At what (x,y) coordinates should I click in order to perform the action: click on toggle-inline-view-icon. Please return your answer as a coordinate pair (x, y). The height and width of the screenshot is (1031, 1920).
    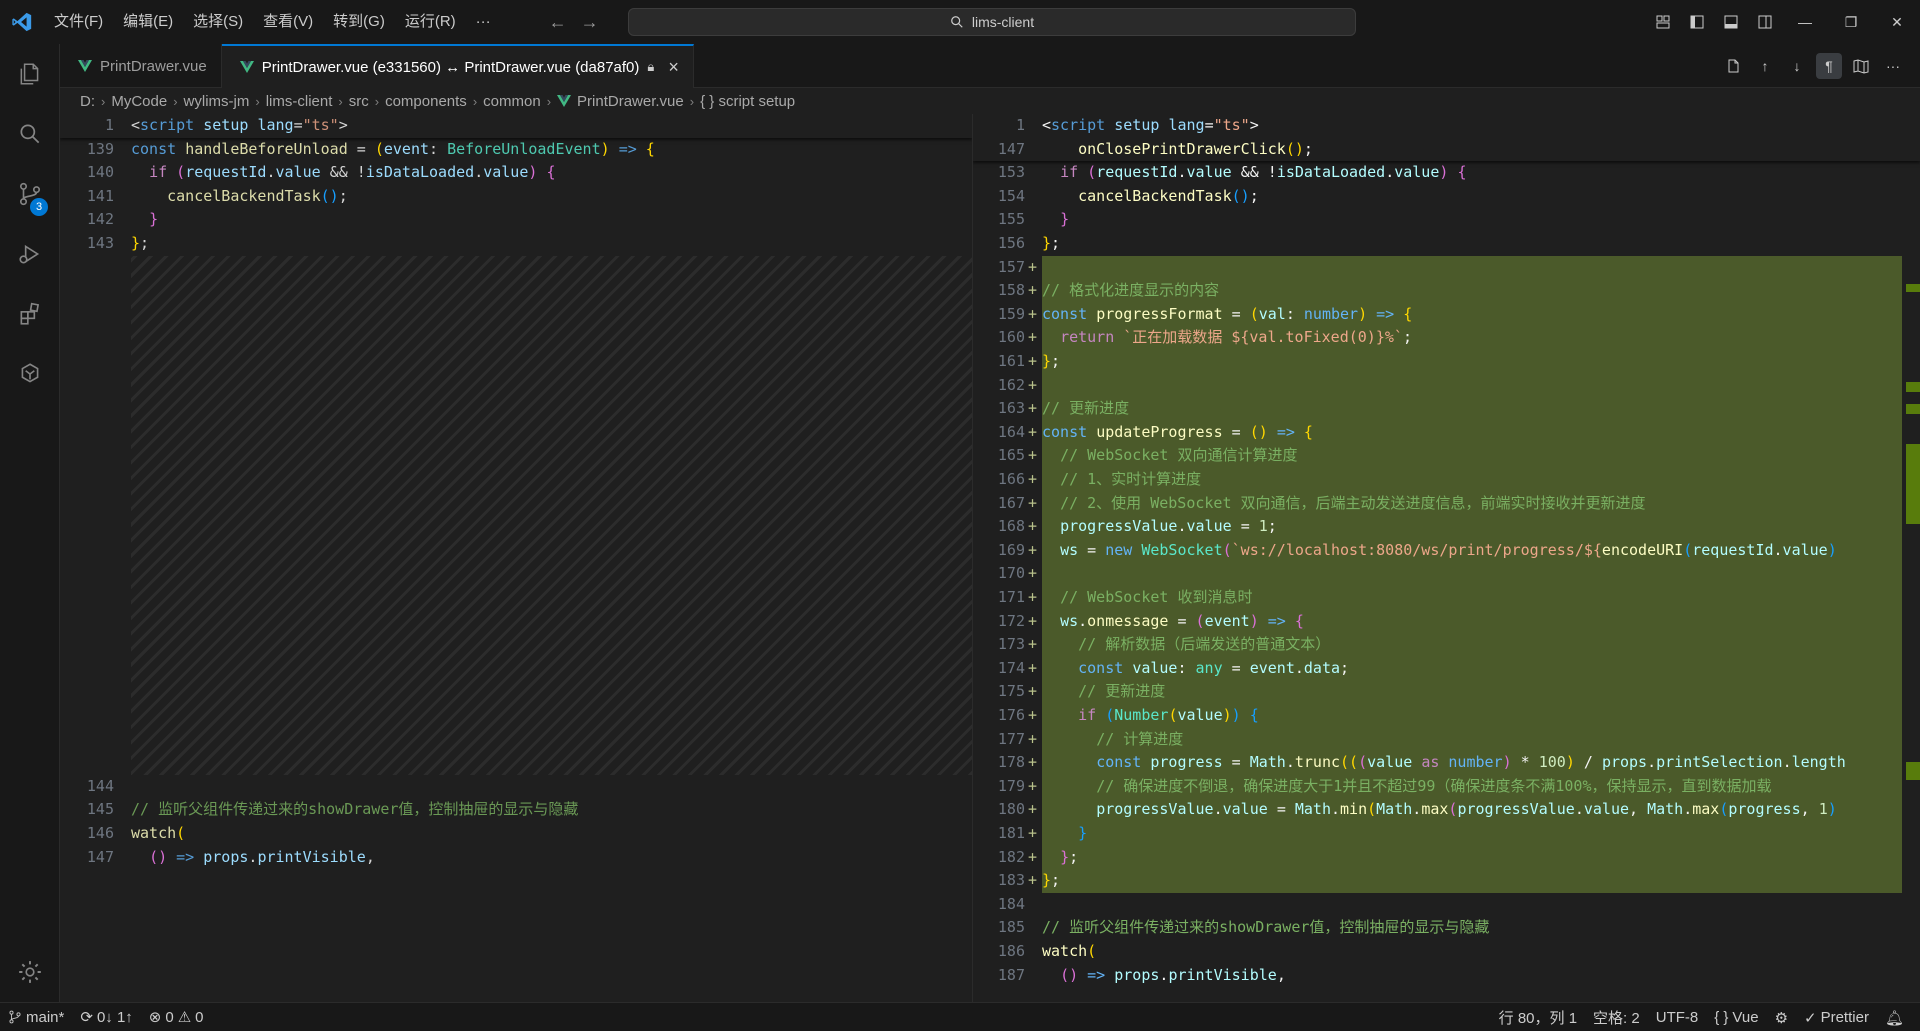
    Looking at the image, I should click on (1861, 66).